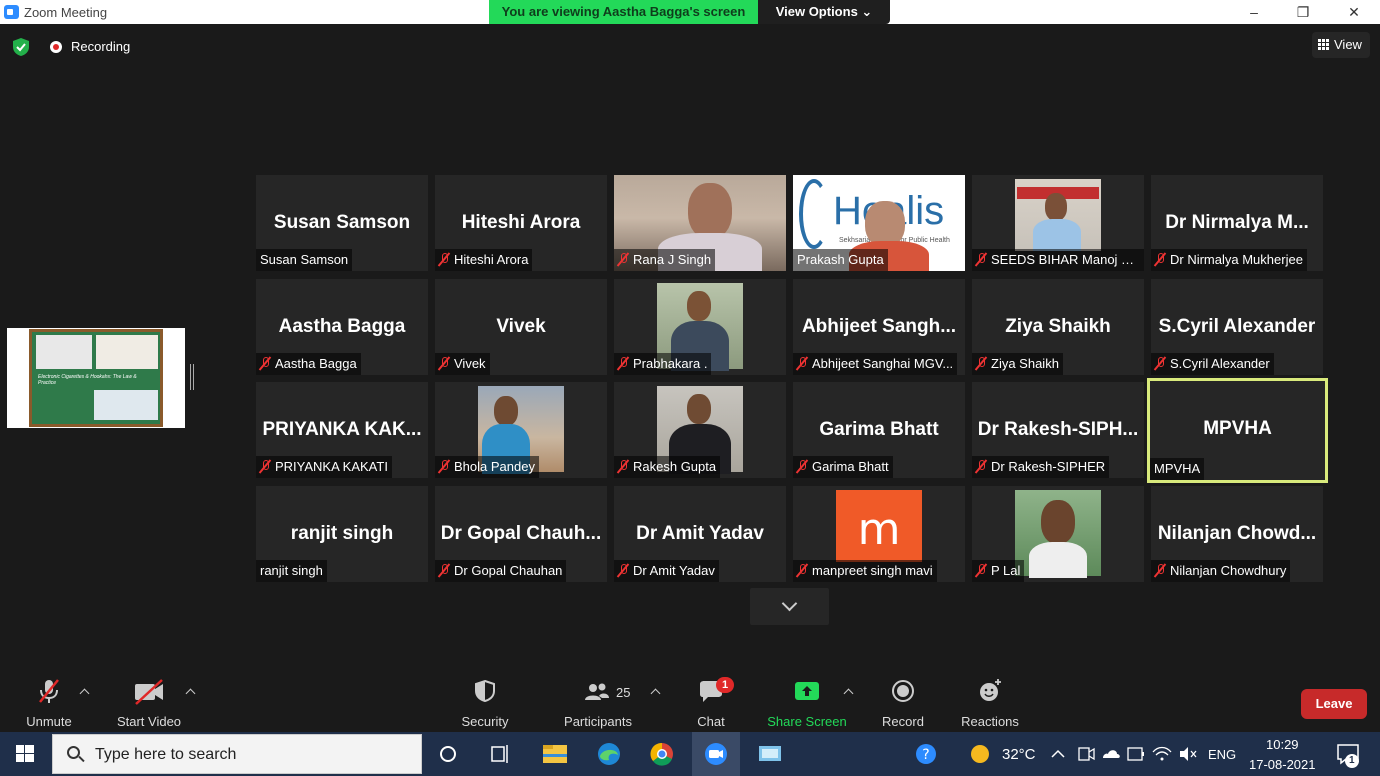  Describe the element at coordinates (716, 754) in the screenshot. I see `zoom-taskbar-icon` at that location.